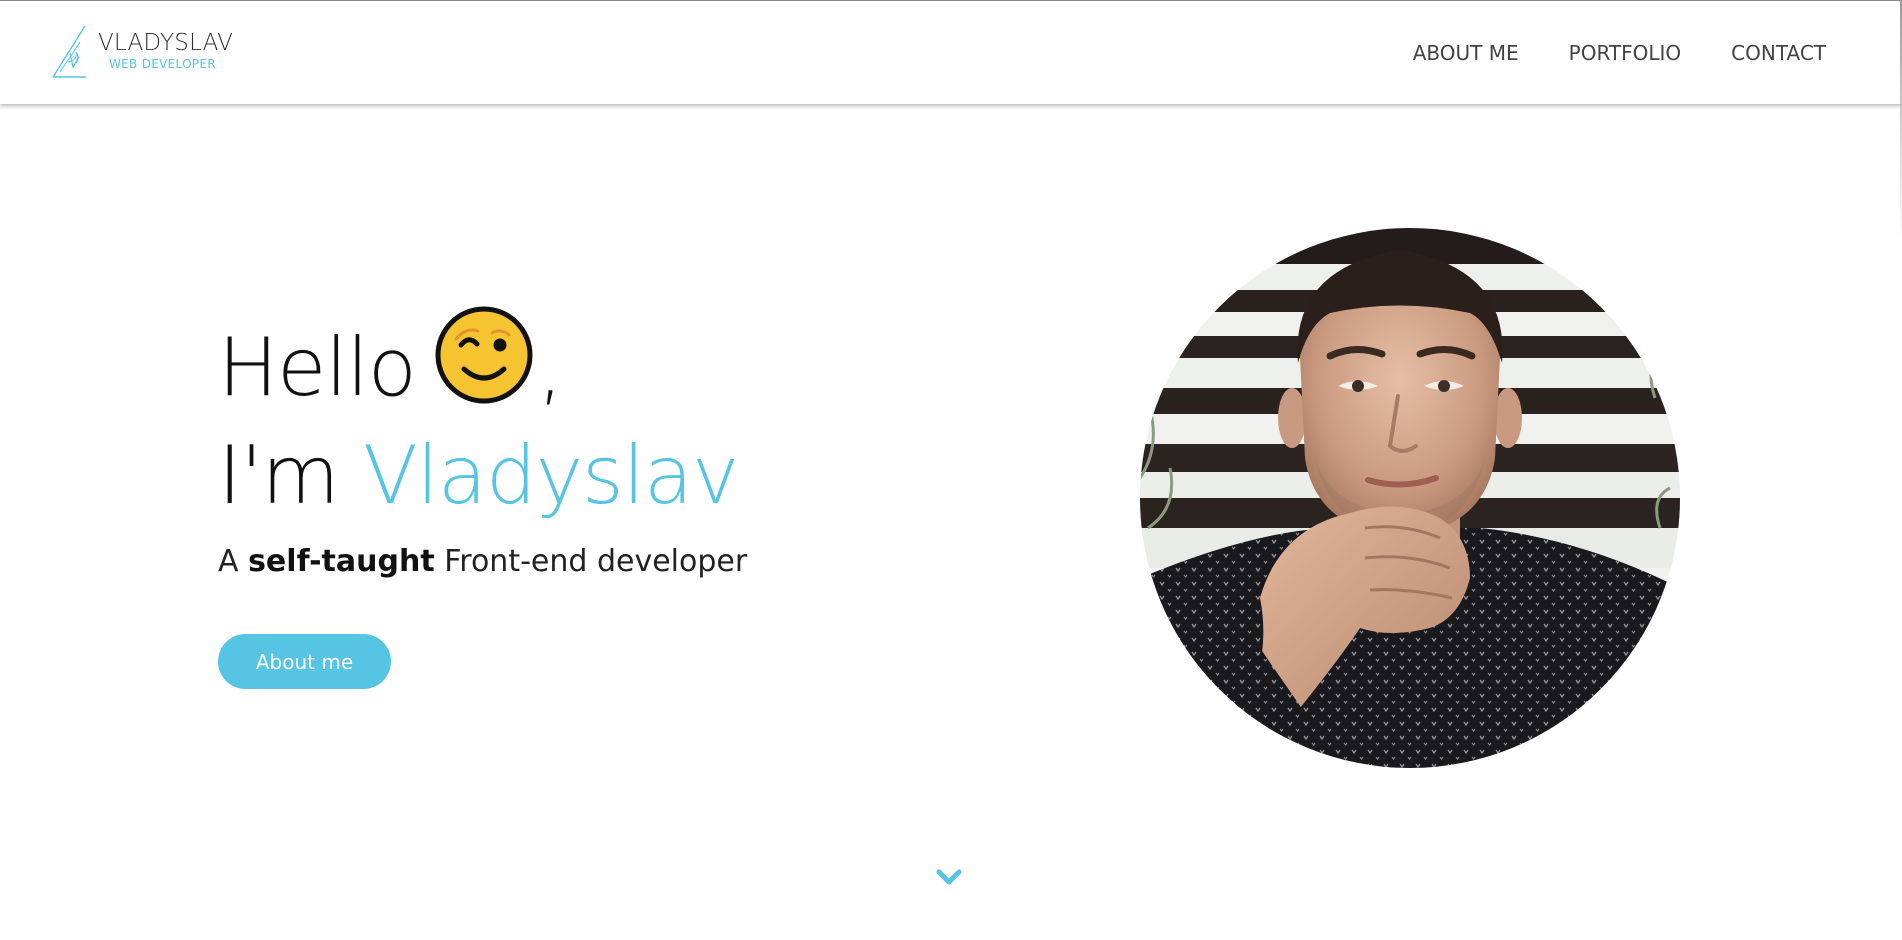 Image resolution: width=1902 pixels, height=940 pixels. Describe the element at coordinates (484, 355) in the screenshot. I see `winking-face-icon` at that location.